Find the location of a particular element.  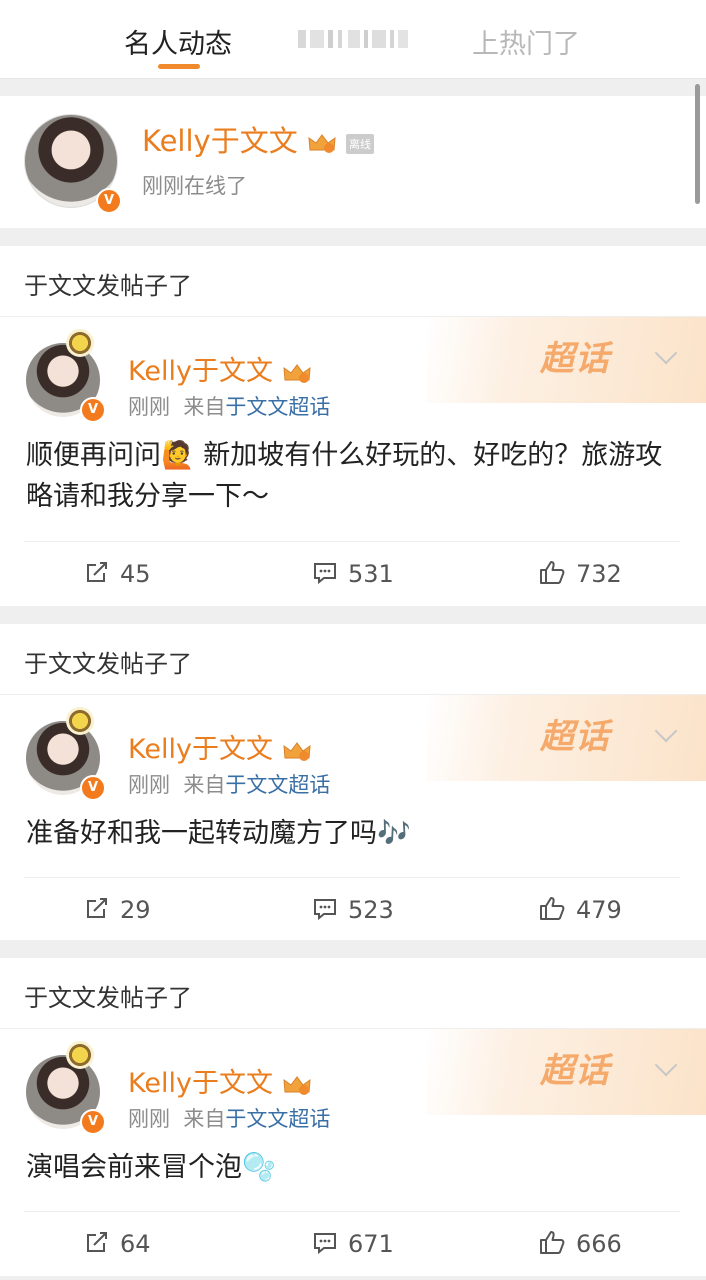

post-content: 顺便再问问🙋 新加坡有什么好玩的、好吃的？旅游攻略请和我分享一下～ is located at coordinates (351, 476).